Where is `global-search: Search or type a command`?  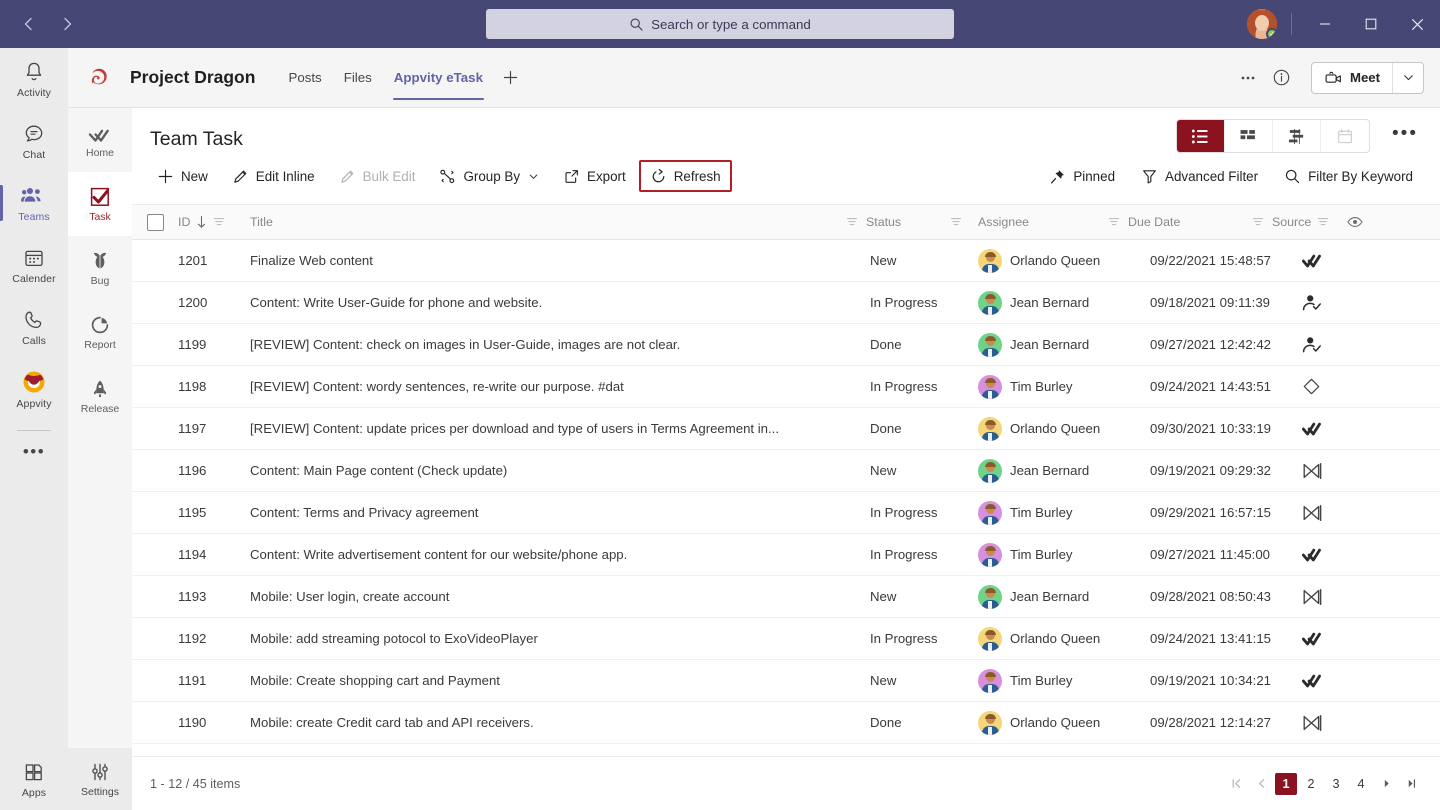 global-search: Search or type a command is located at coordinates (720, 24).